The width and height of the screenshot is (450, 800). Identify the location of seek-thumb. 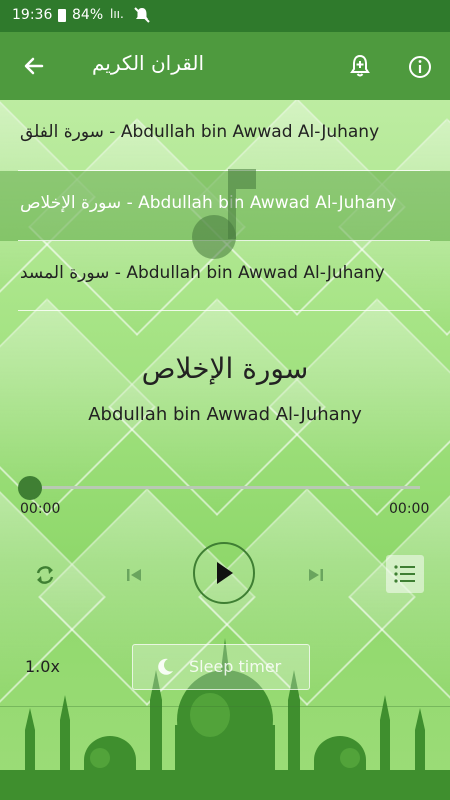
(30, 488).